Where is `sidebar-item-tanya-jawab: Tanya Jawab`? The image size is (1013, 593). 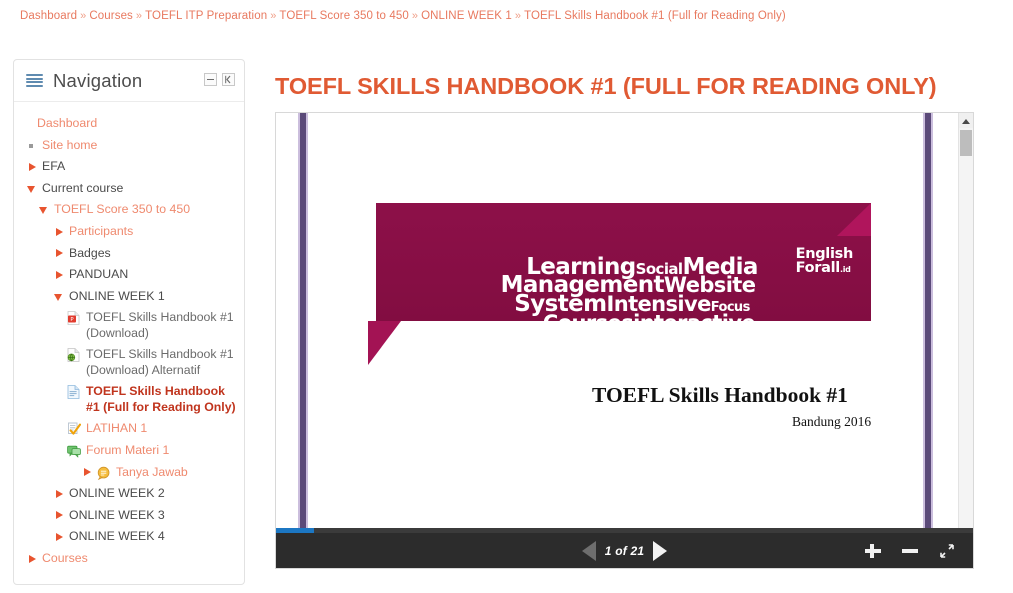 sidebar-item-tanya-jawab: Tanya Jawab is located at coordinates (129, 473).